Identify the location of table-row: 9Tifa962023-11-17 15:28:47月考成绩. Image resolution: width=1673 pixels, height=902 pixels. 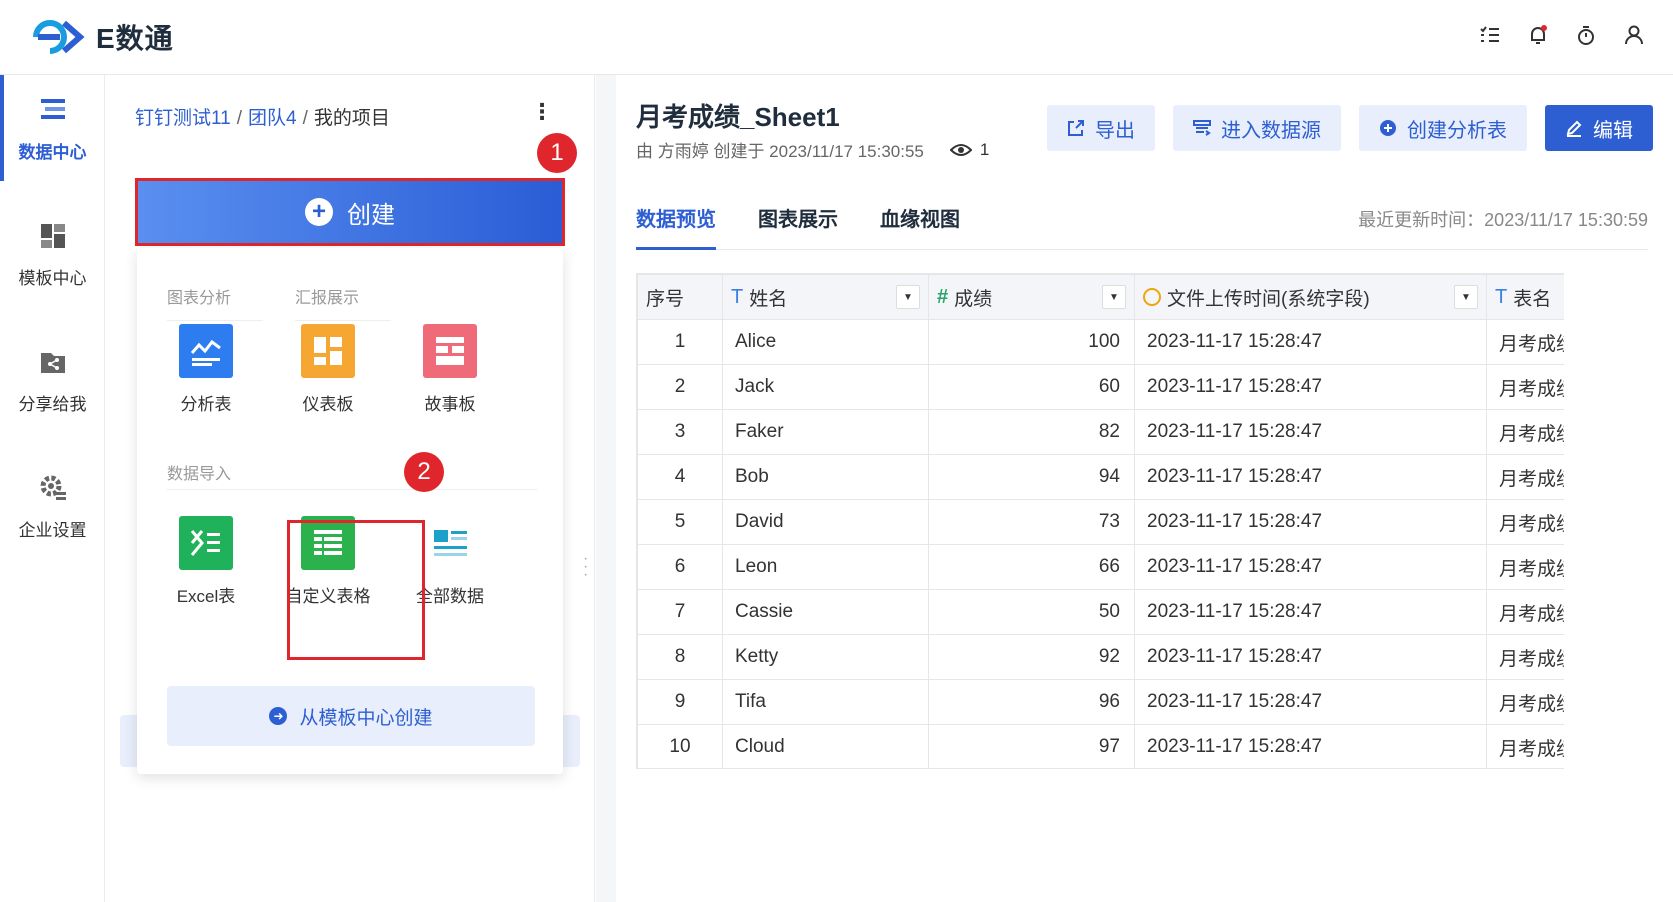
(1100, 702).